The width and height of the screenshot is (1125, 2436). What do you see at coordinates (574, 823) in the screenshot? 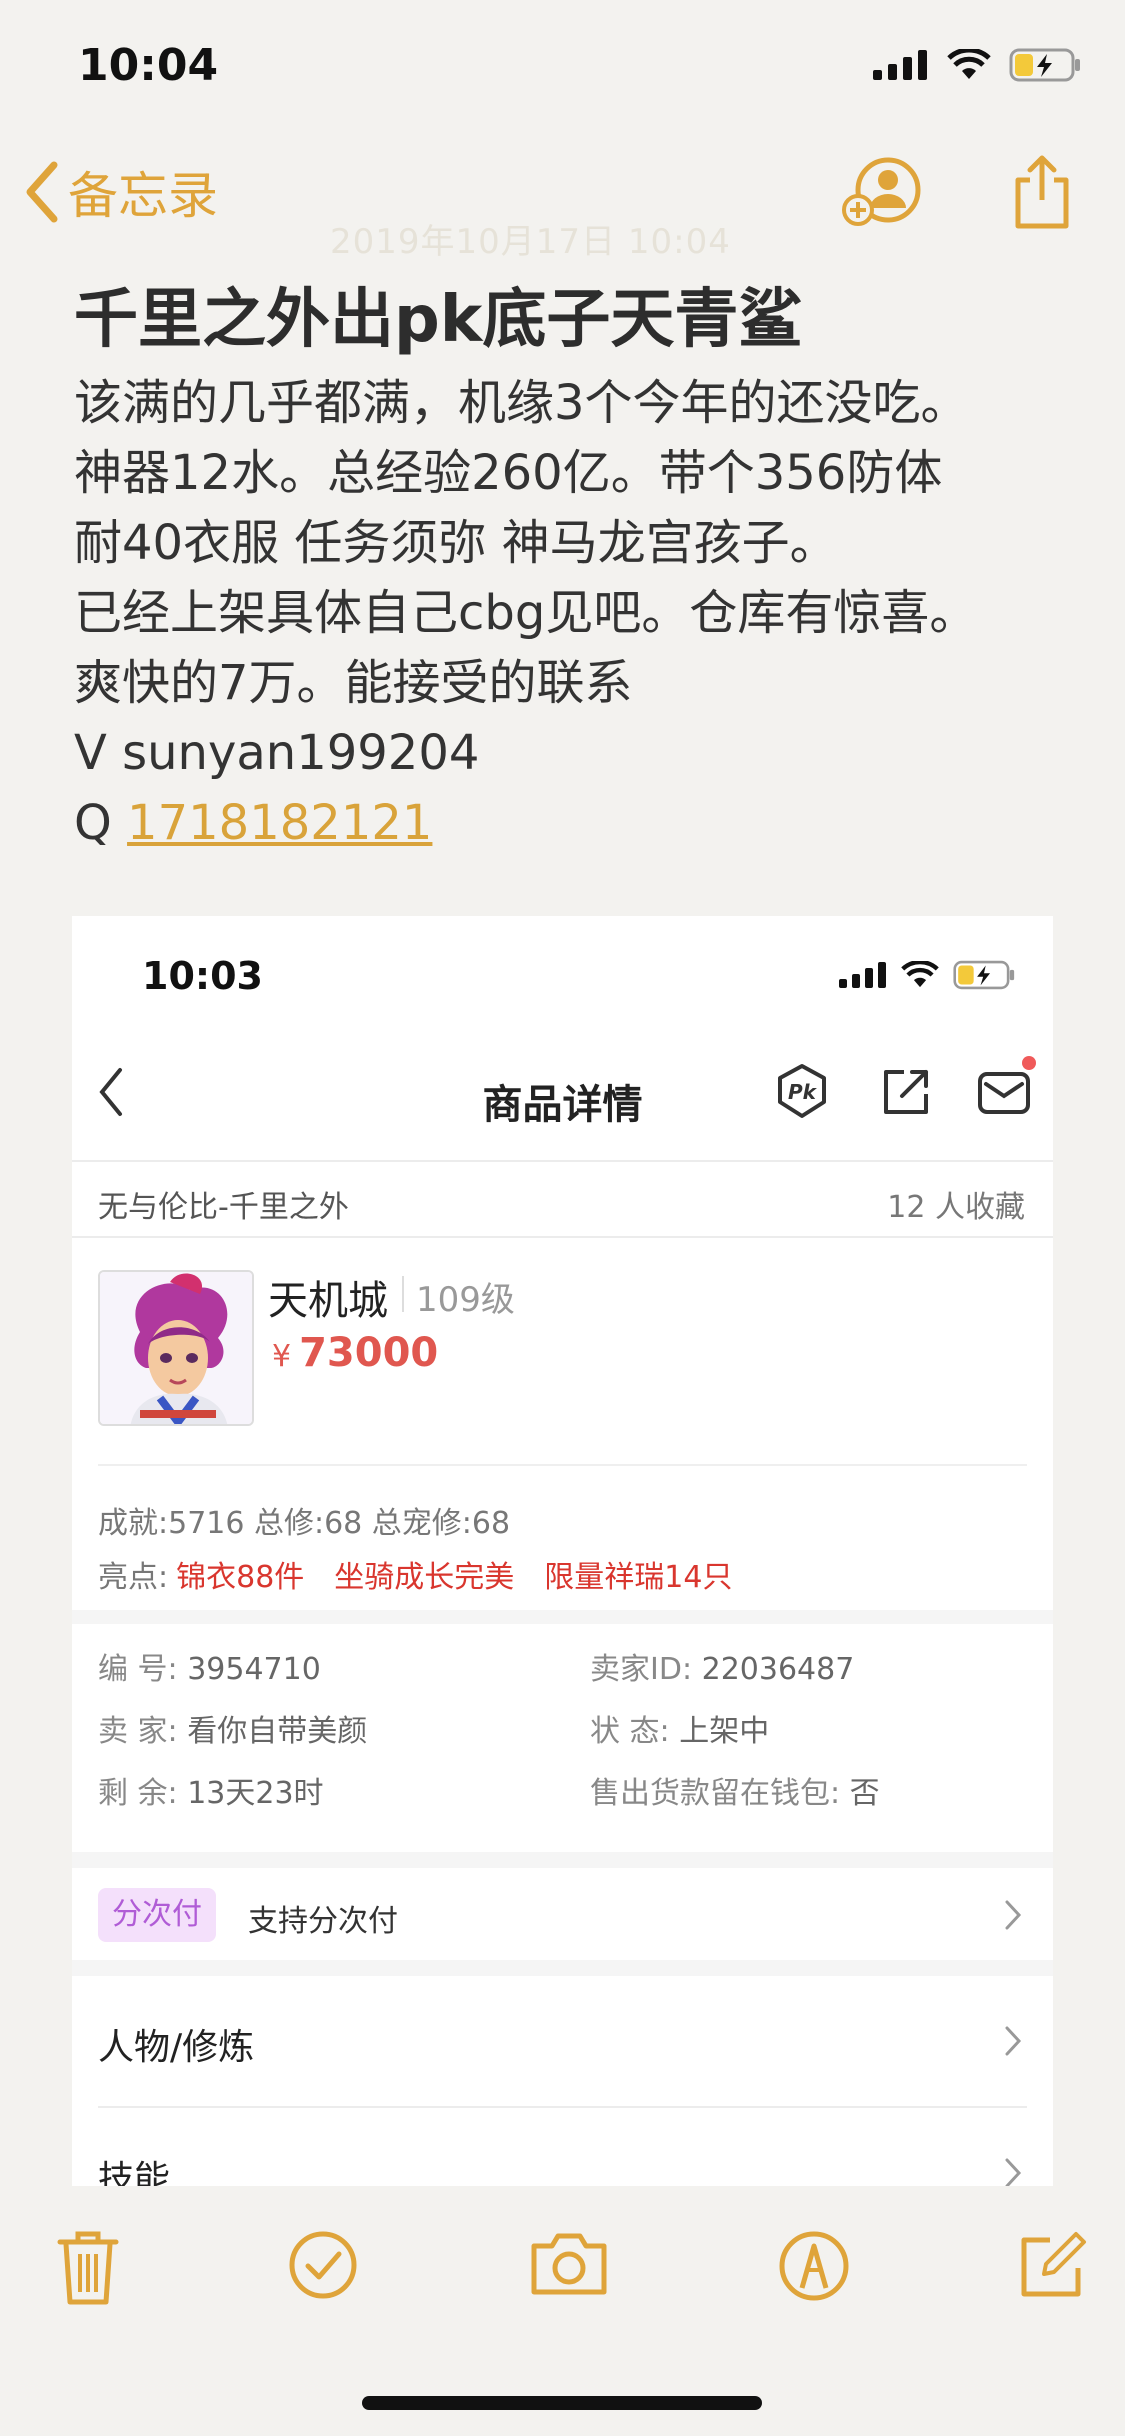
I see `note-line-q: Q 1718182121` at bounding box center [574, 823].